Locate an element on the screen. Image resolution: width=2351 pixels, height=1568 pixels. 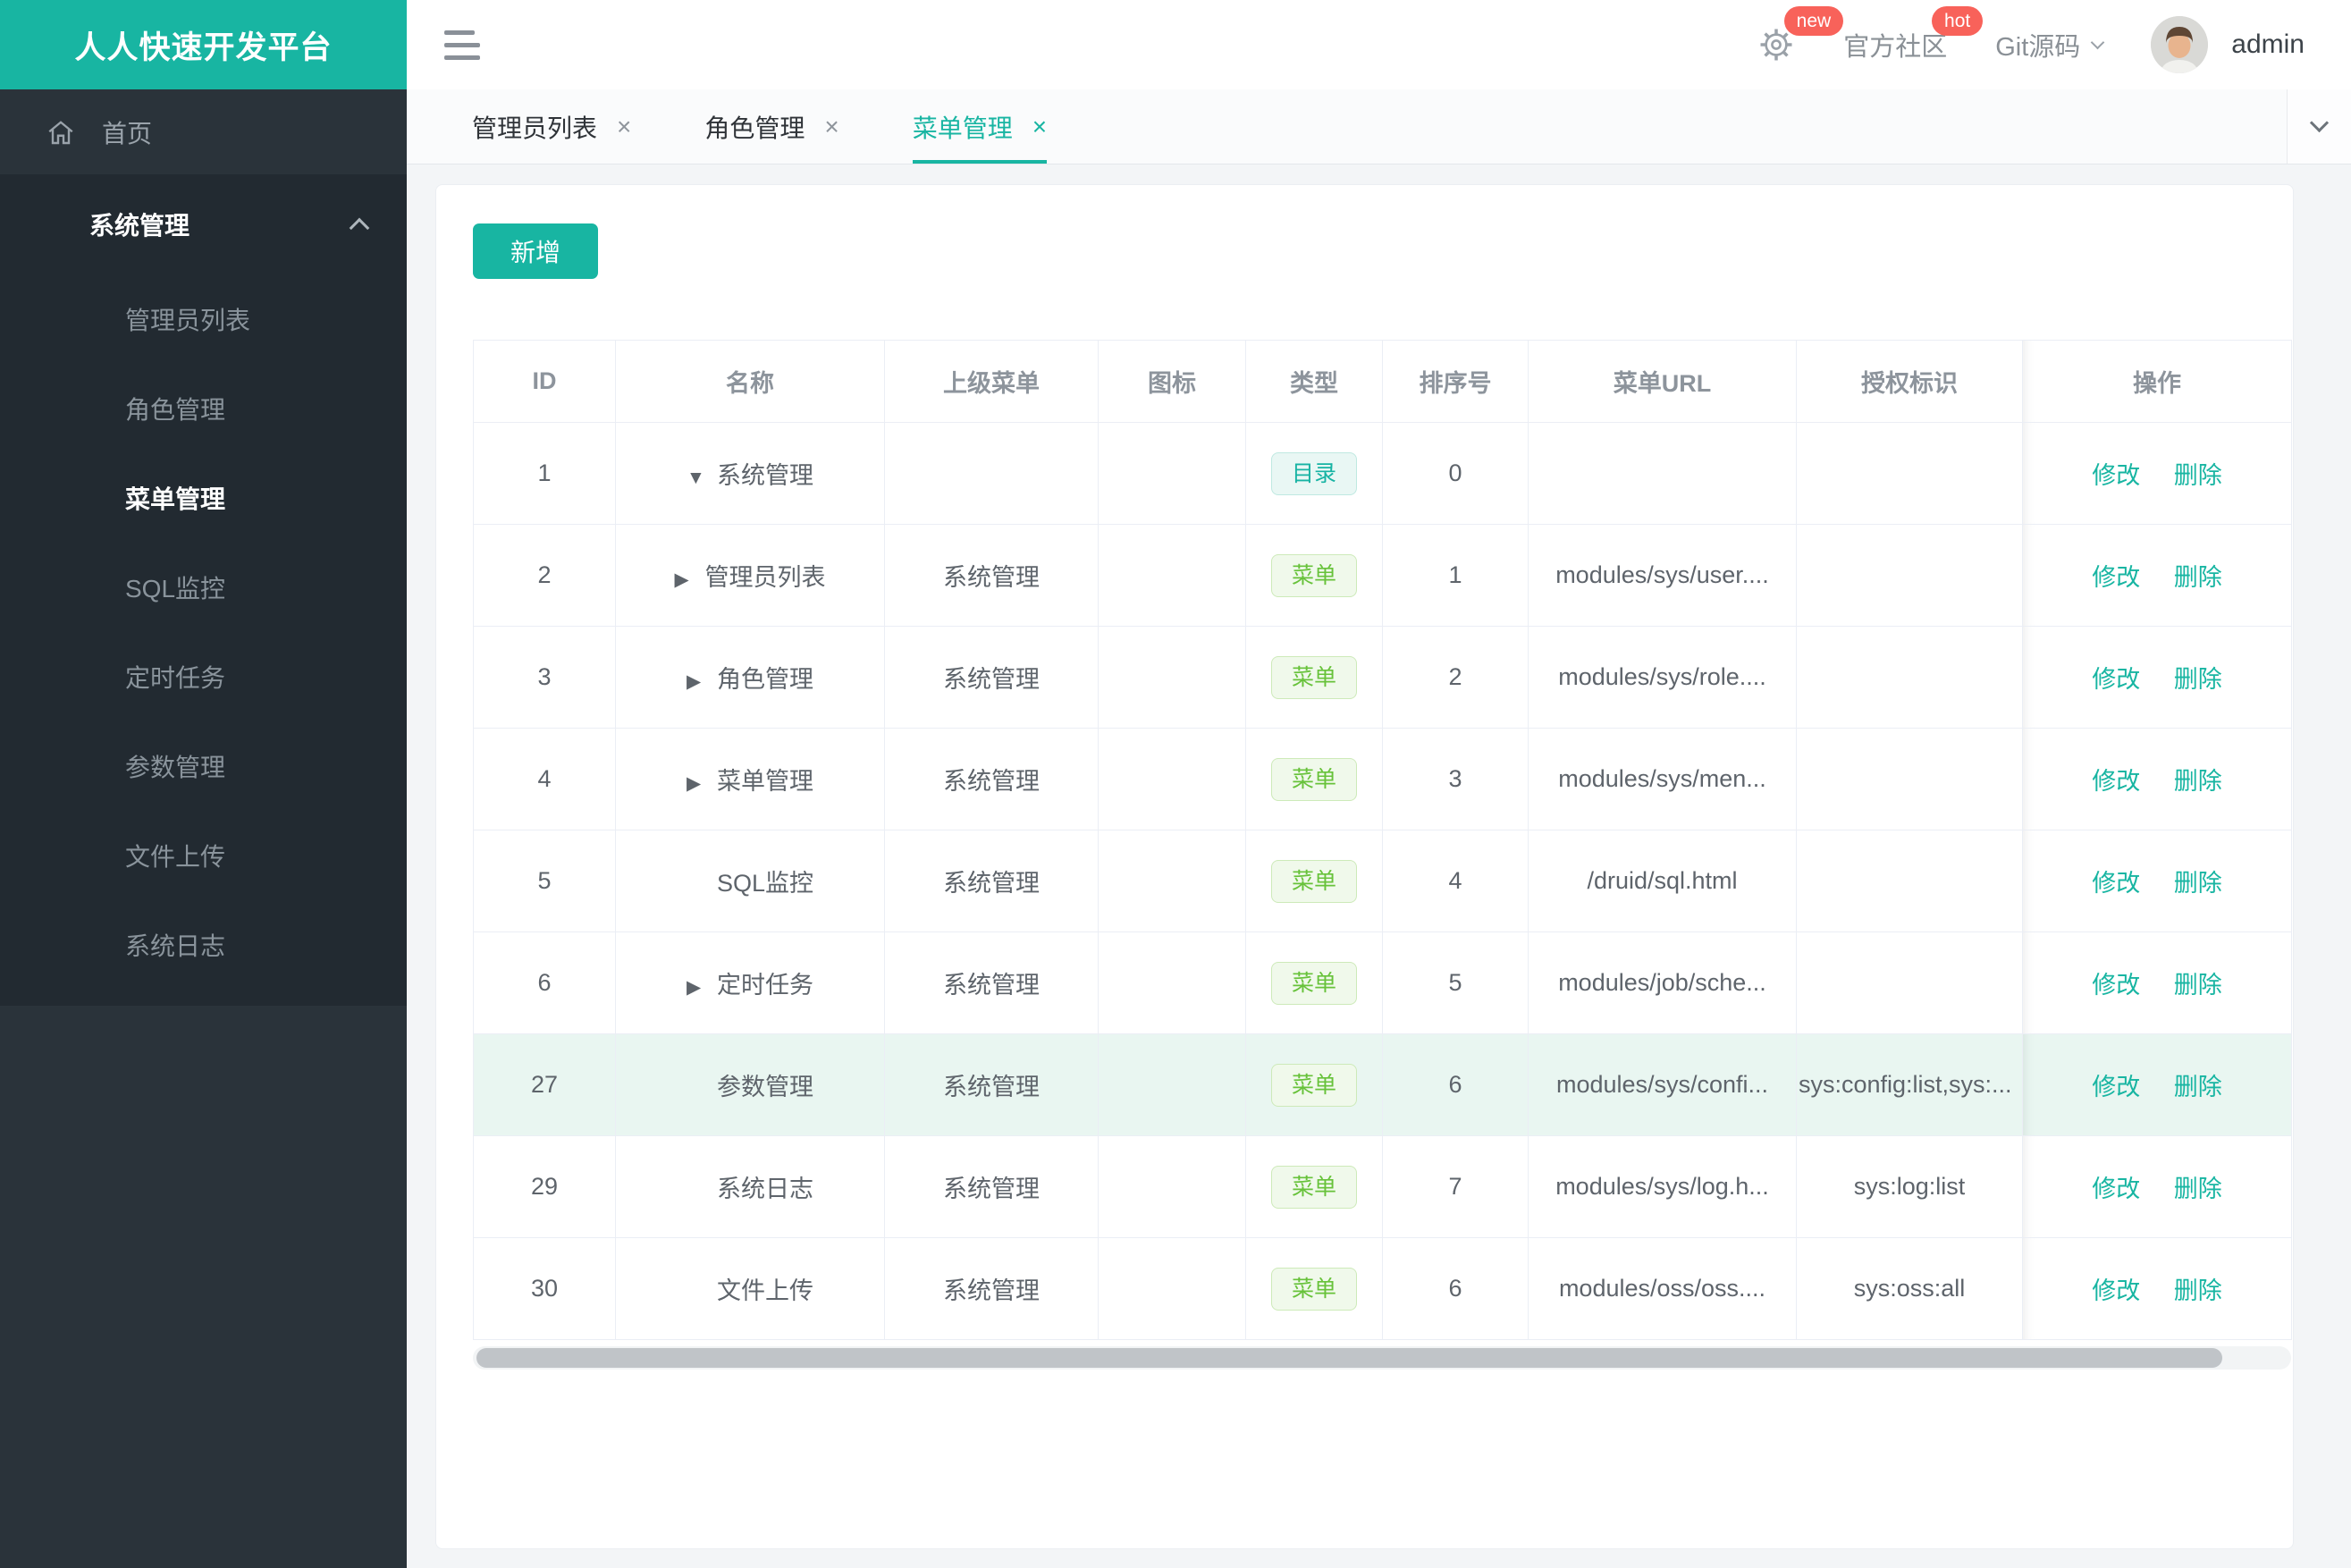
username: admin is located at coordinates (2268, 45).